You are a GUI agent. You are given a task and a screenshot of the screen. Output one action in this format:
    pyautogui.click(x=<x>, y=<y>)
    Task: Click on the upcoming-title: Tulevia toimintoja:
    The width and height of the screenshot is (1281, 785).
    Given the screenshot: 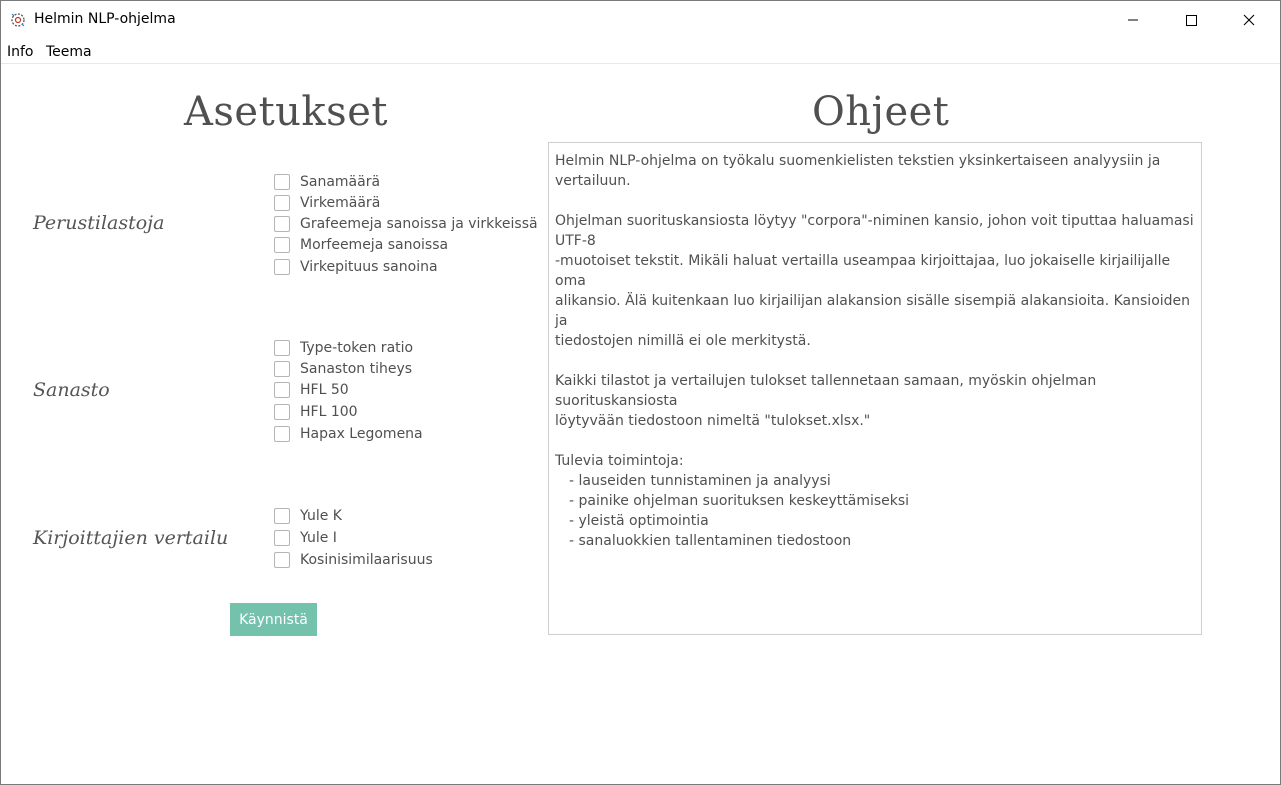 What is the action you would take?
    pyautogui.click(x=619, y=461)
    